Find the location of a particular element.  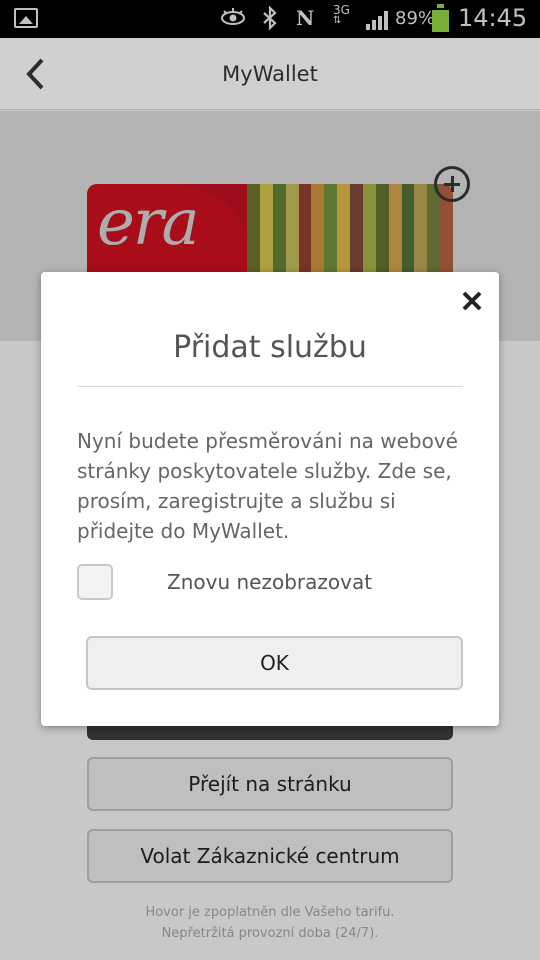

ok-button: OK is located at coordinates (274, 663).